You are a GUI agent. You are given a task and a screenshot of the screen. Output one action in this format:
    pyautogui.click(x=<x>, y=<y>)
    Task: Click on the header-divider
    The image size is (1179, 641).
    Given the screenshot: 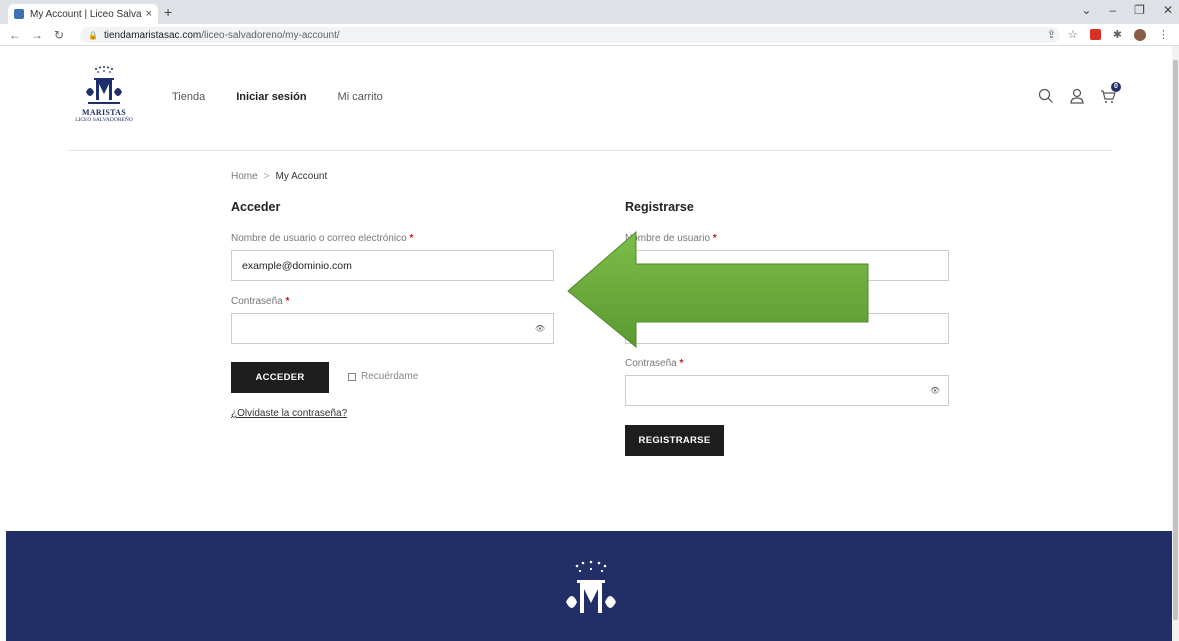 What is the action you would take?
    pyautogui.click(x=589, y=150)
    